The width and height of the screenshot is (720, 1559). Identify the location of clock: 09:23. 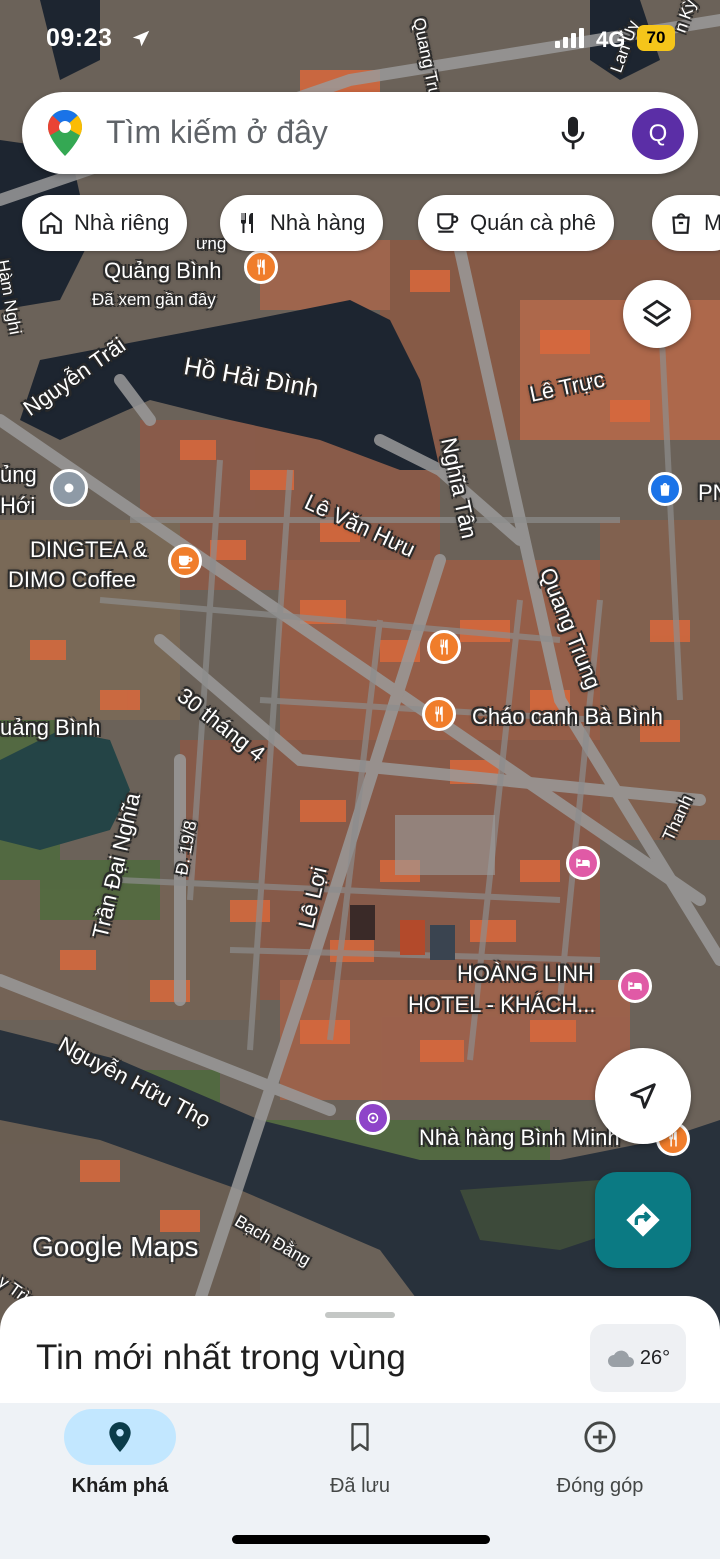
(79, 38).